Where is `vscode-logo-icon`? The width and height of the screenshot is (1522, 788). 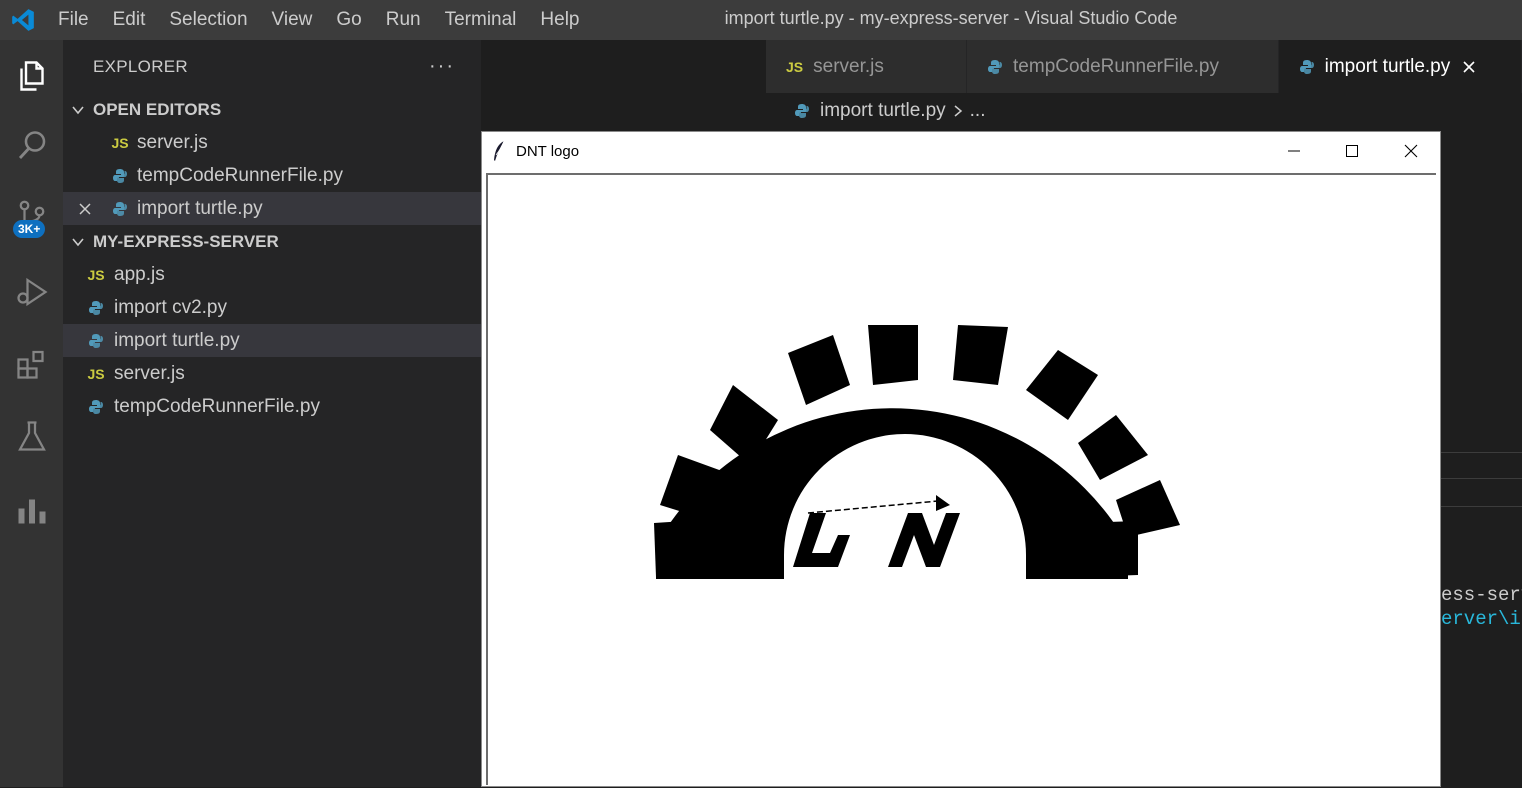 vscode-logo-icon is located at coordinates (23, 20).